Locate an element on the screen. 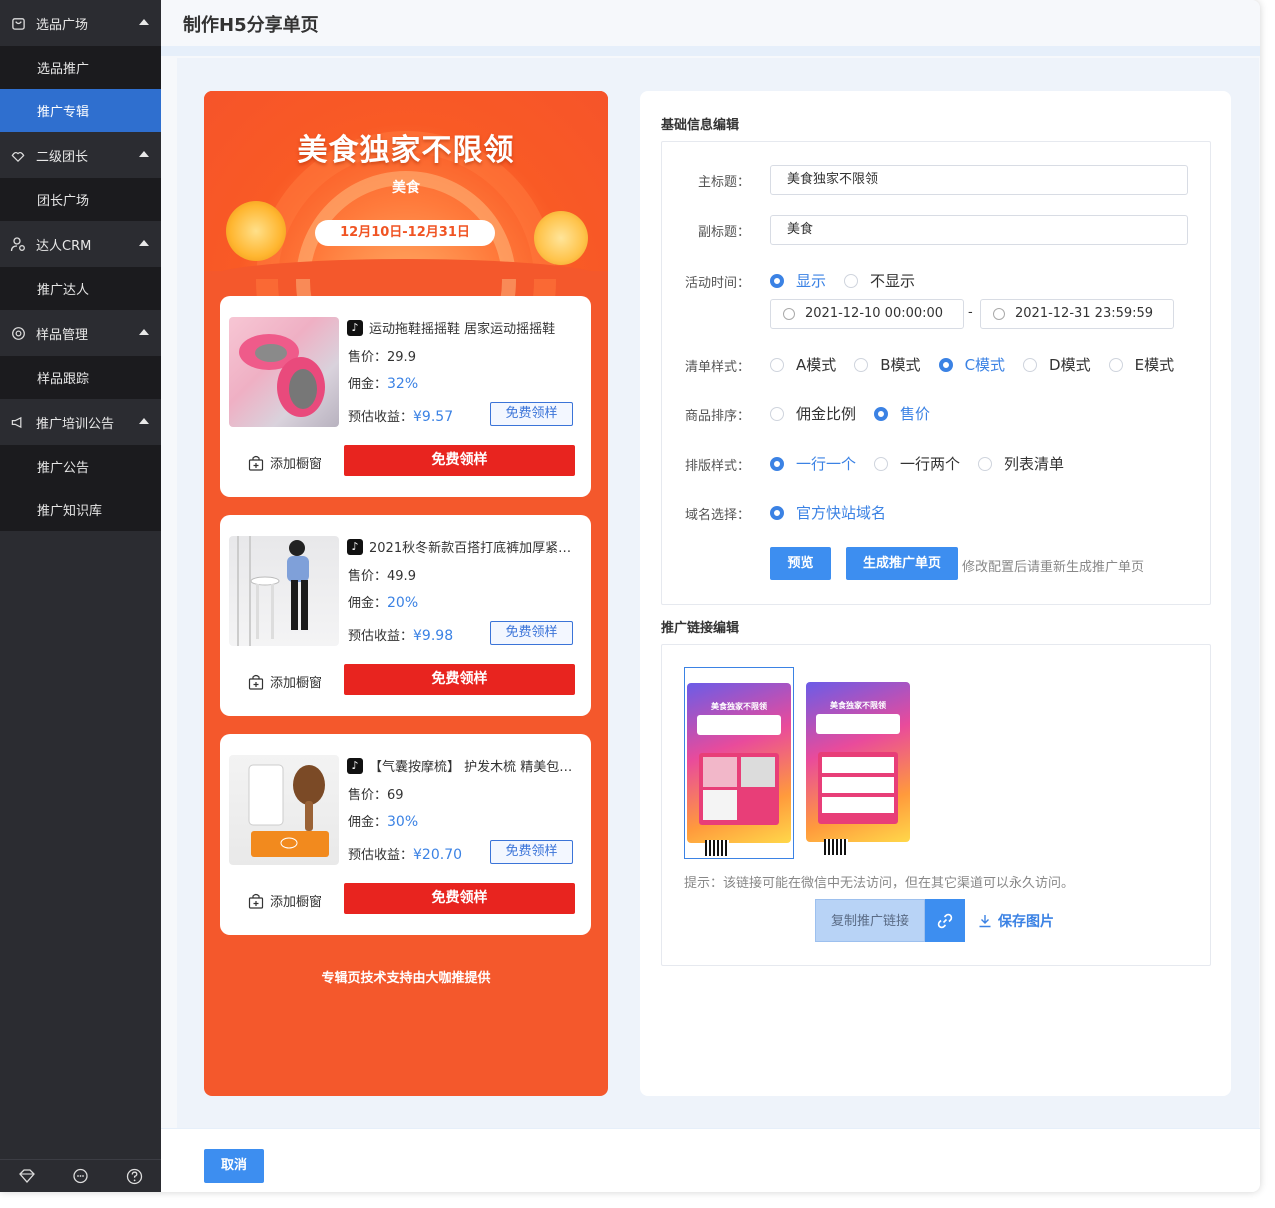 The height and width of the screenshot is (1208, 1275). radio-style-d: D模式 is located at coordinates (1057, 364).